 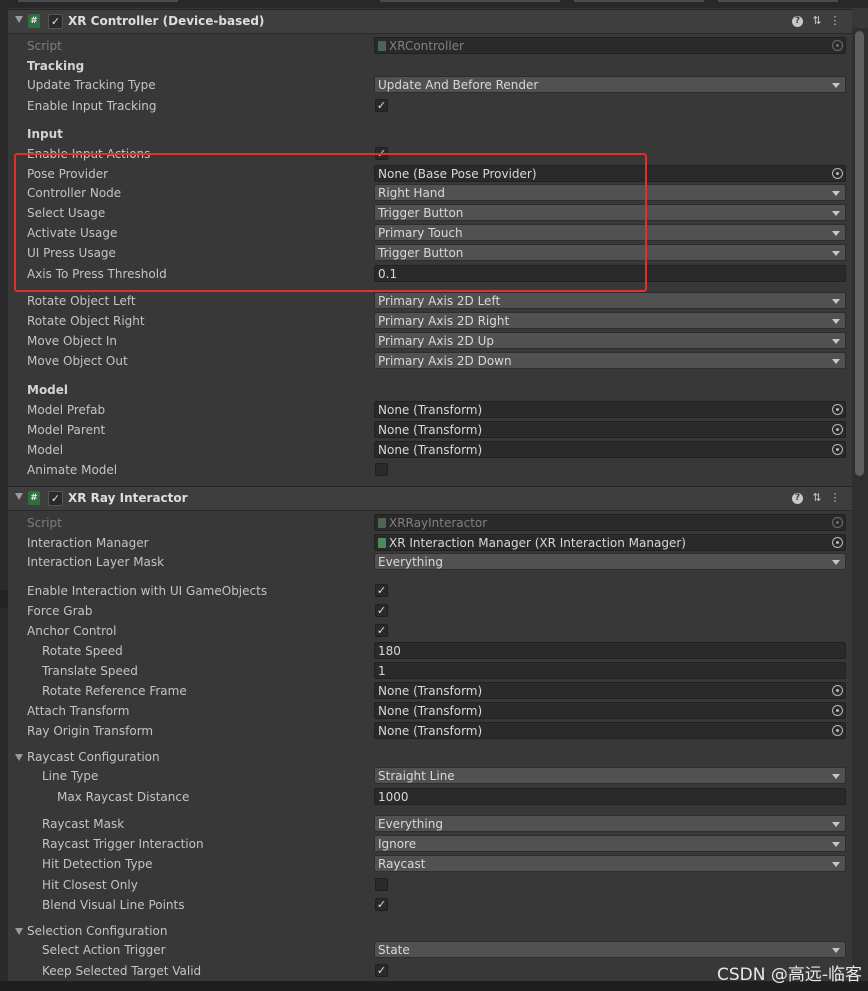 I want to click on line-type-dropdown: Straight Line, so click(x=610, y=775).